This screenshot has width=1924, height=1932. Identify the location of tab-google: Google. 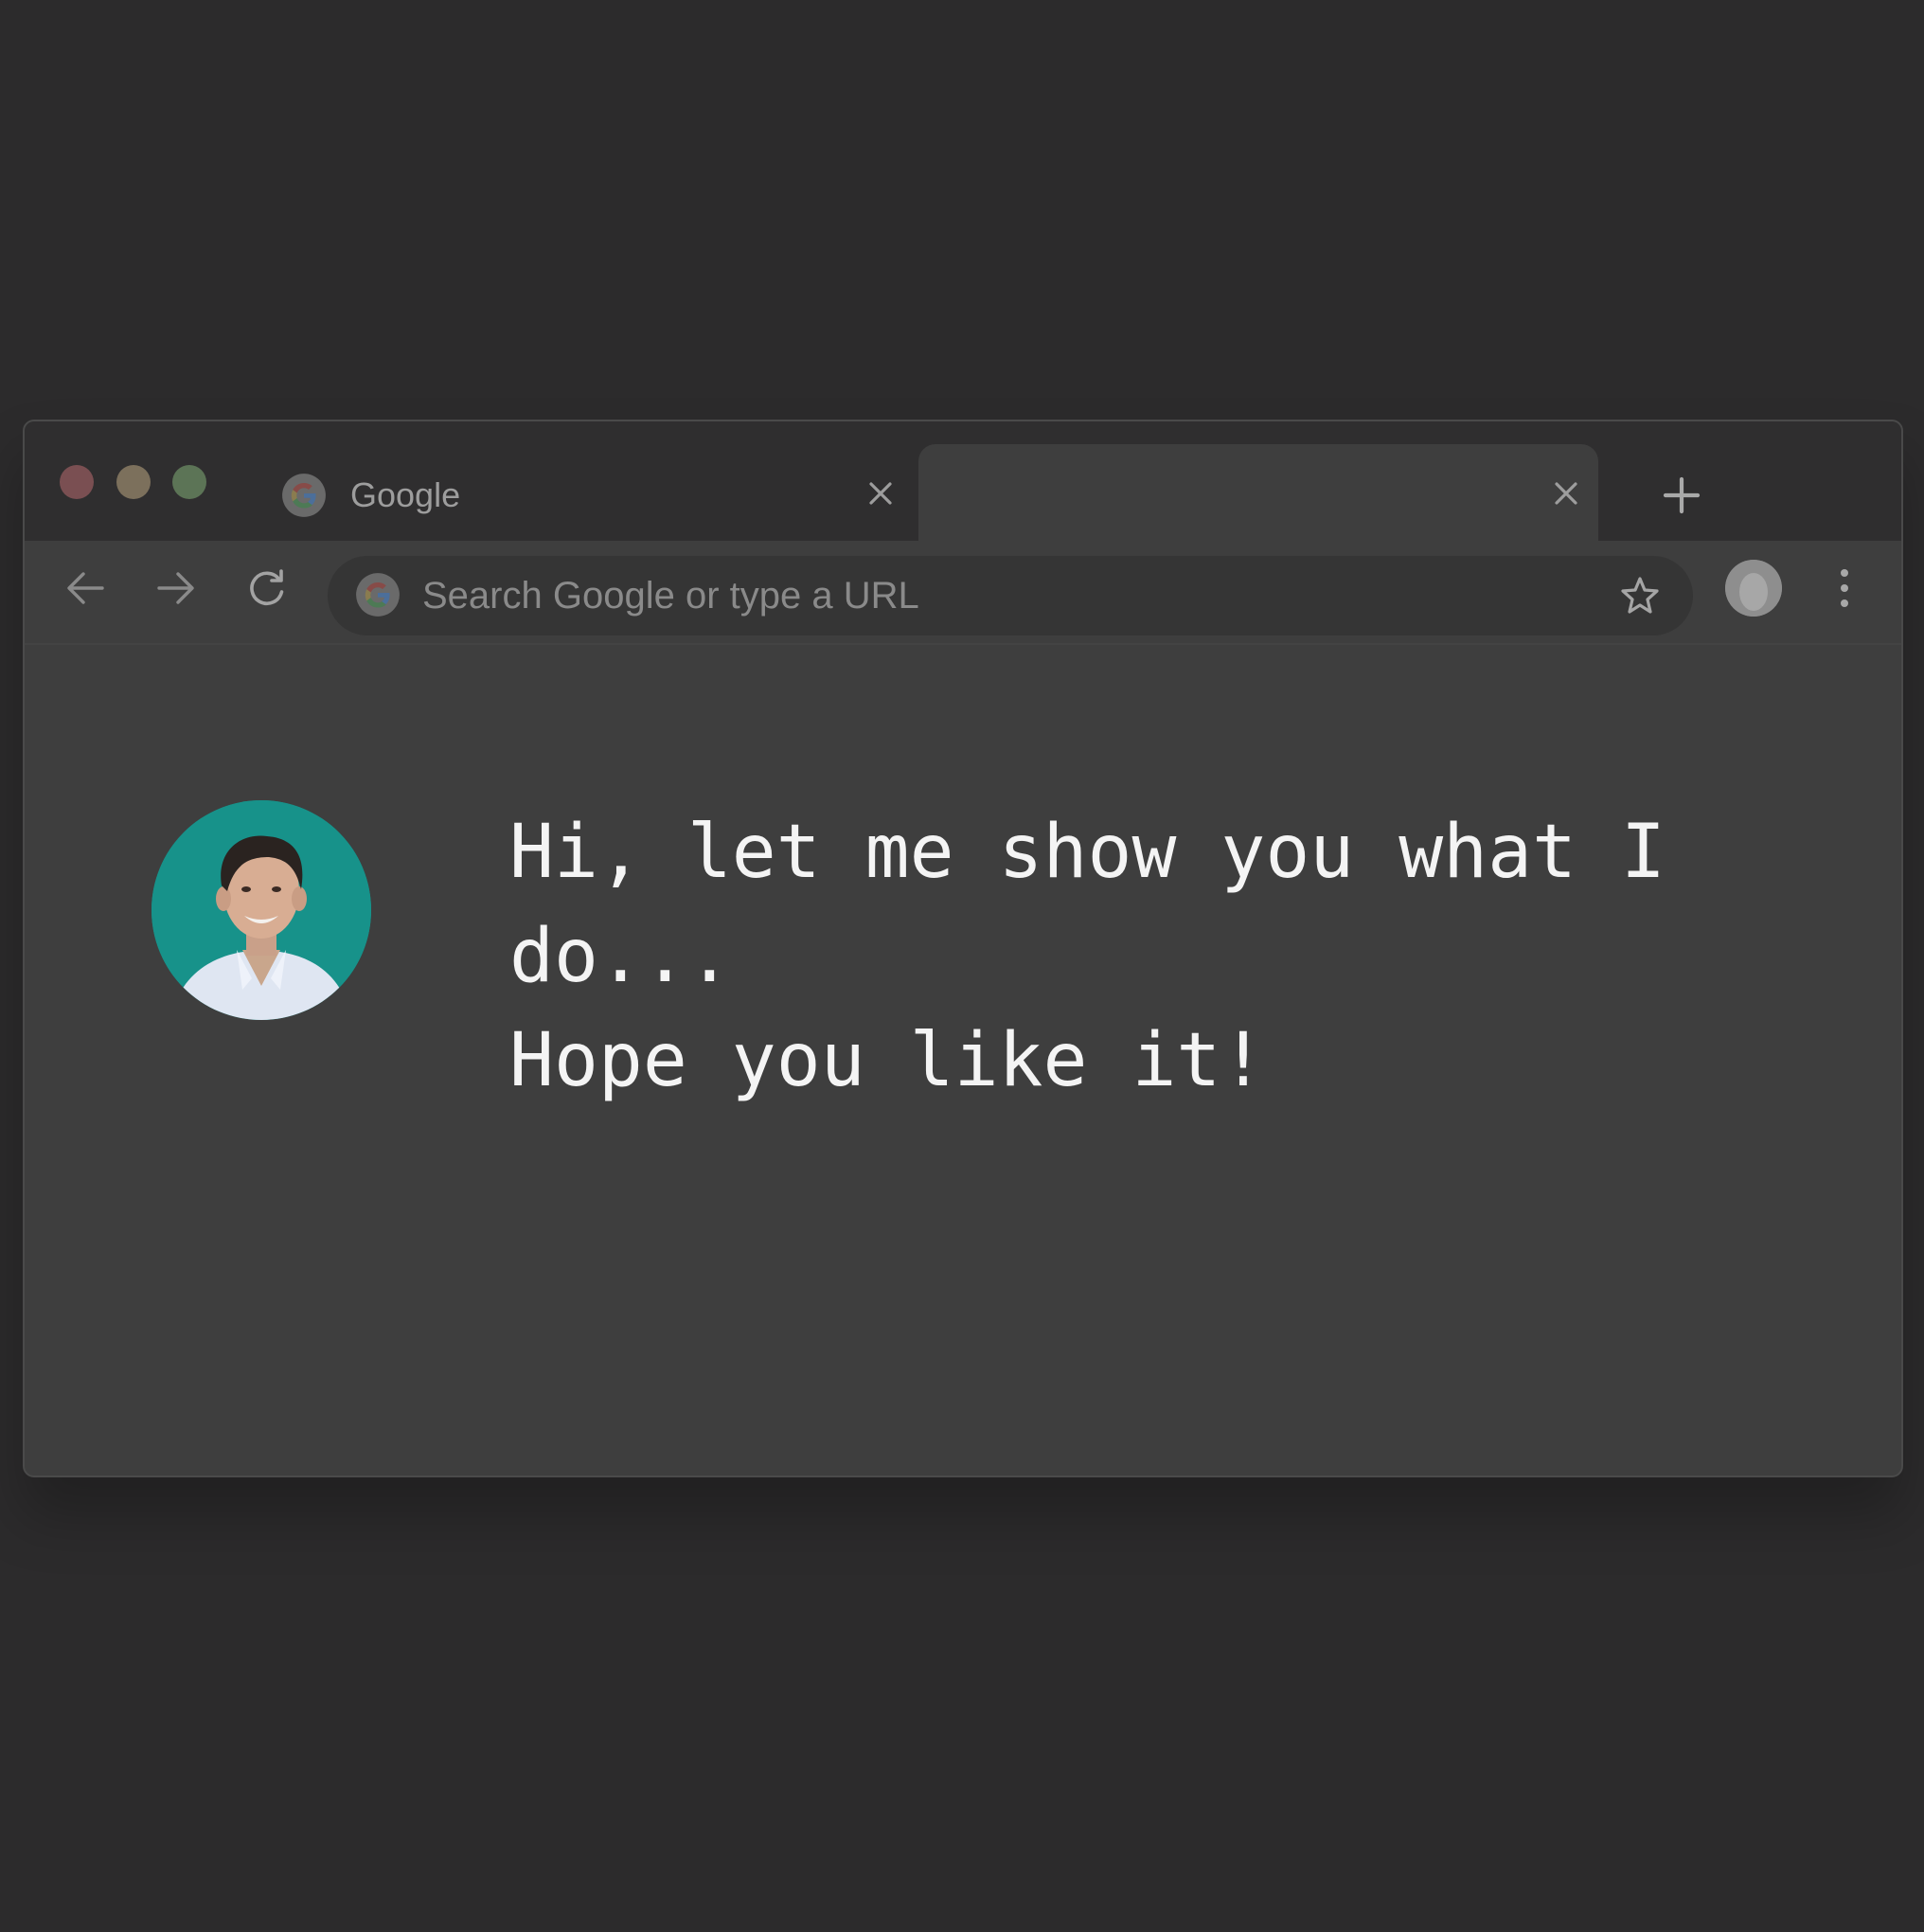
(593, 492).